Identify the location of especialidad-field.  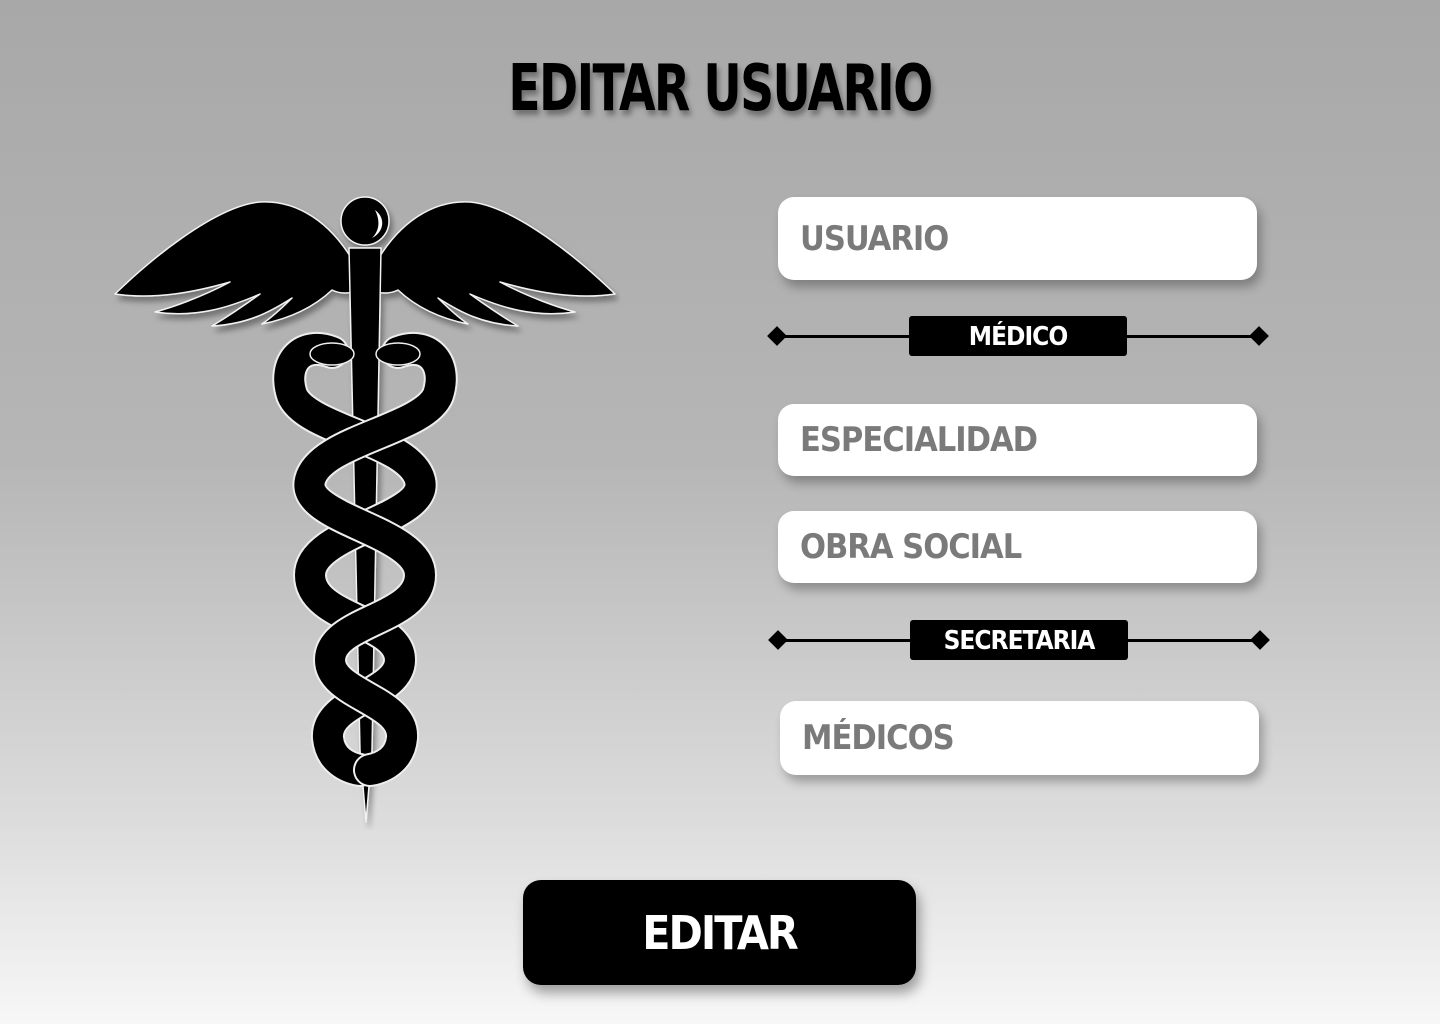
(1017, 440).